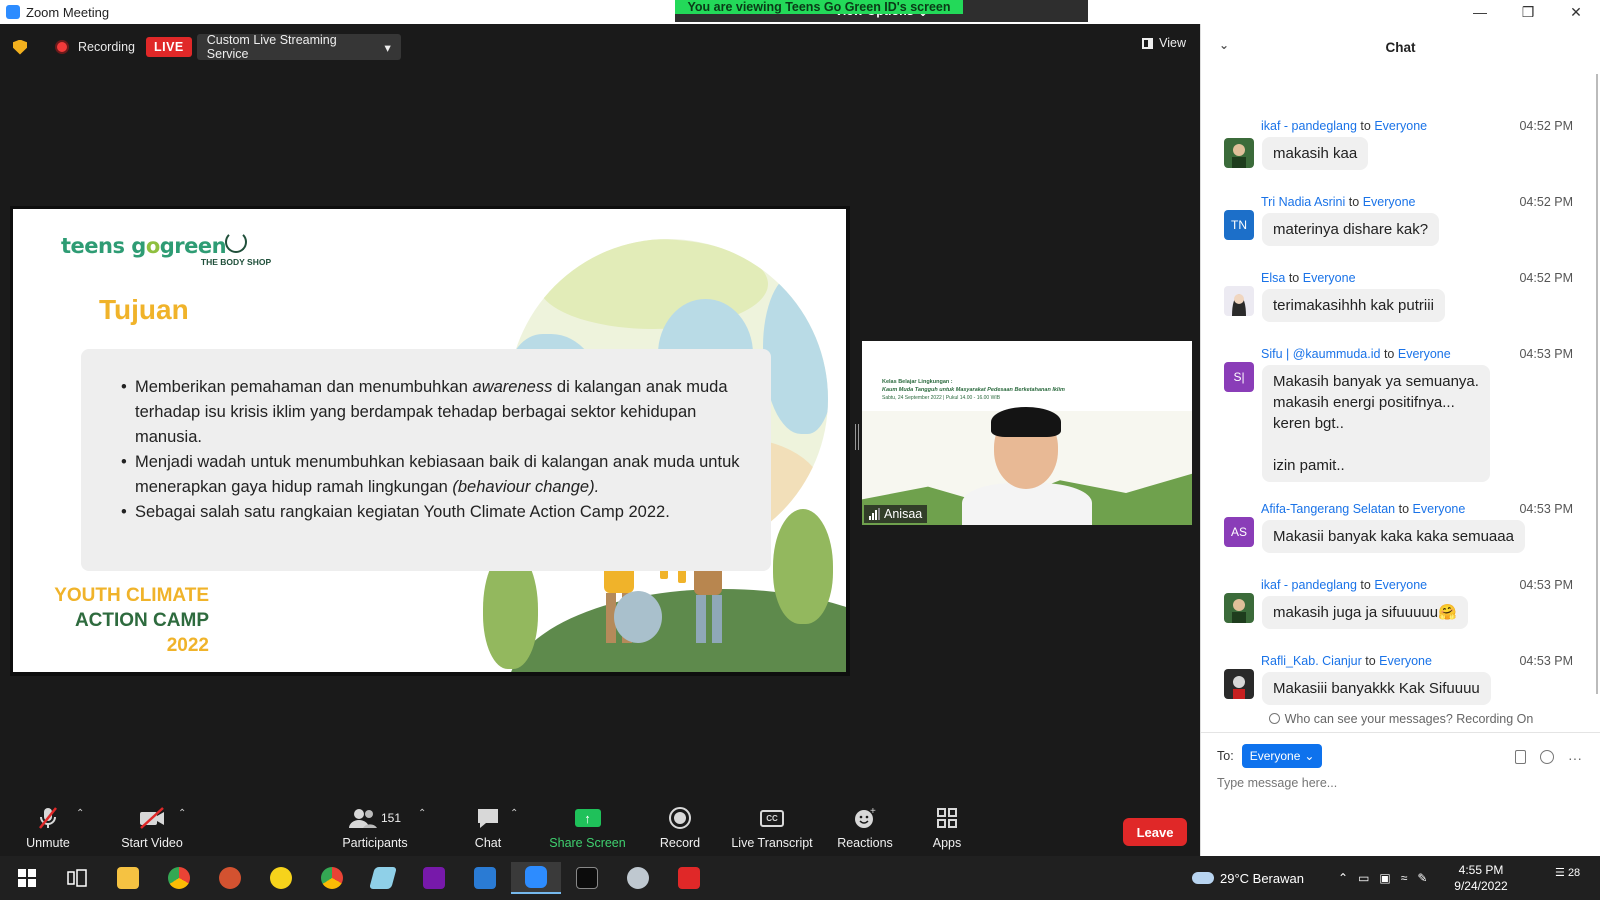  I want to click on file-explorer-taskbar-icon, so click(128, 878).